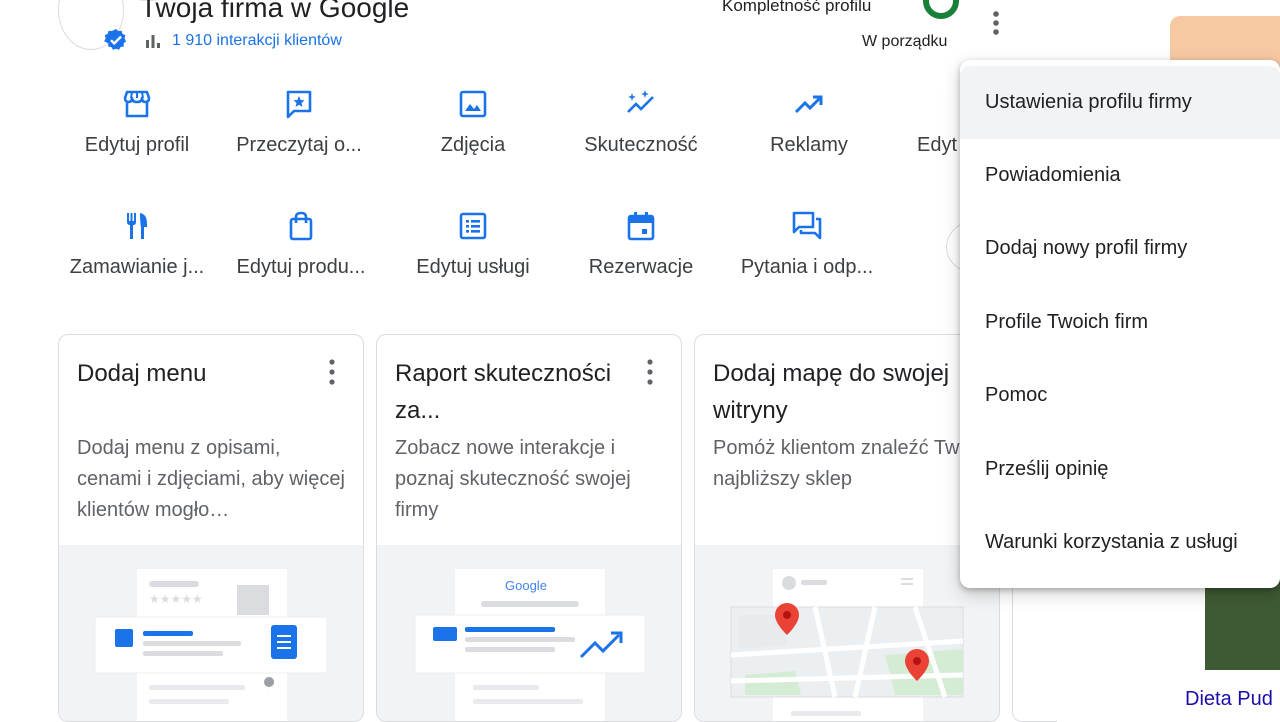 The height and width of the screenshot is (722, 1280). I want to click on page-title: Twoja firma w Google, so click(275, 11).